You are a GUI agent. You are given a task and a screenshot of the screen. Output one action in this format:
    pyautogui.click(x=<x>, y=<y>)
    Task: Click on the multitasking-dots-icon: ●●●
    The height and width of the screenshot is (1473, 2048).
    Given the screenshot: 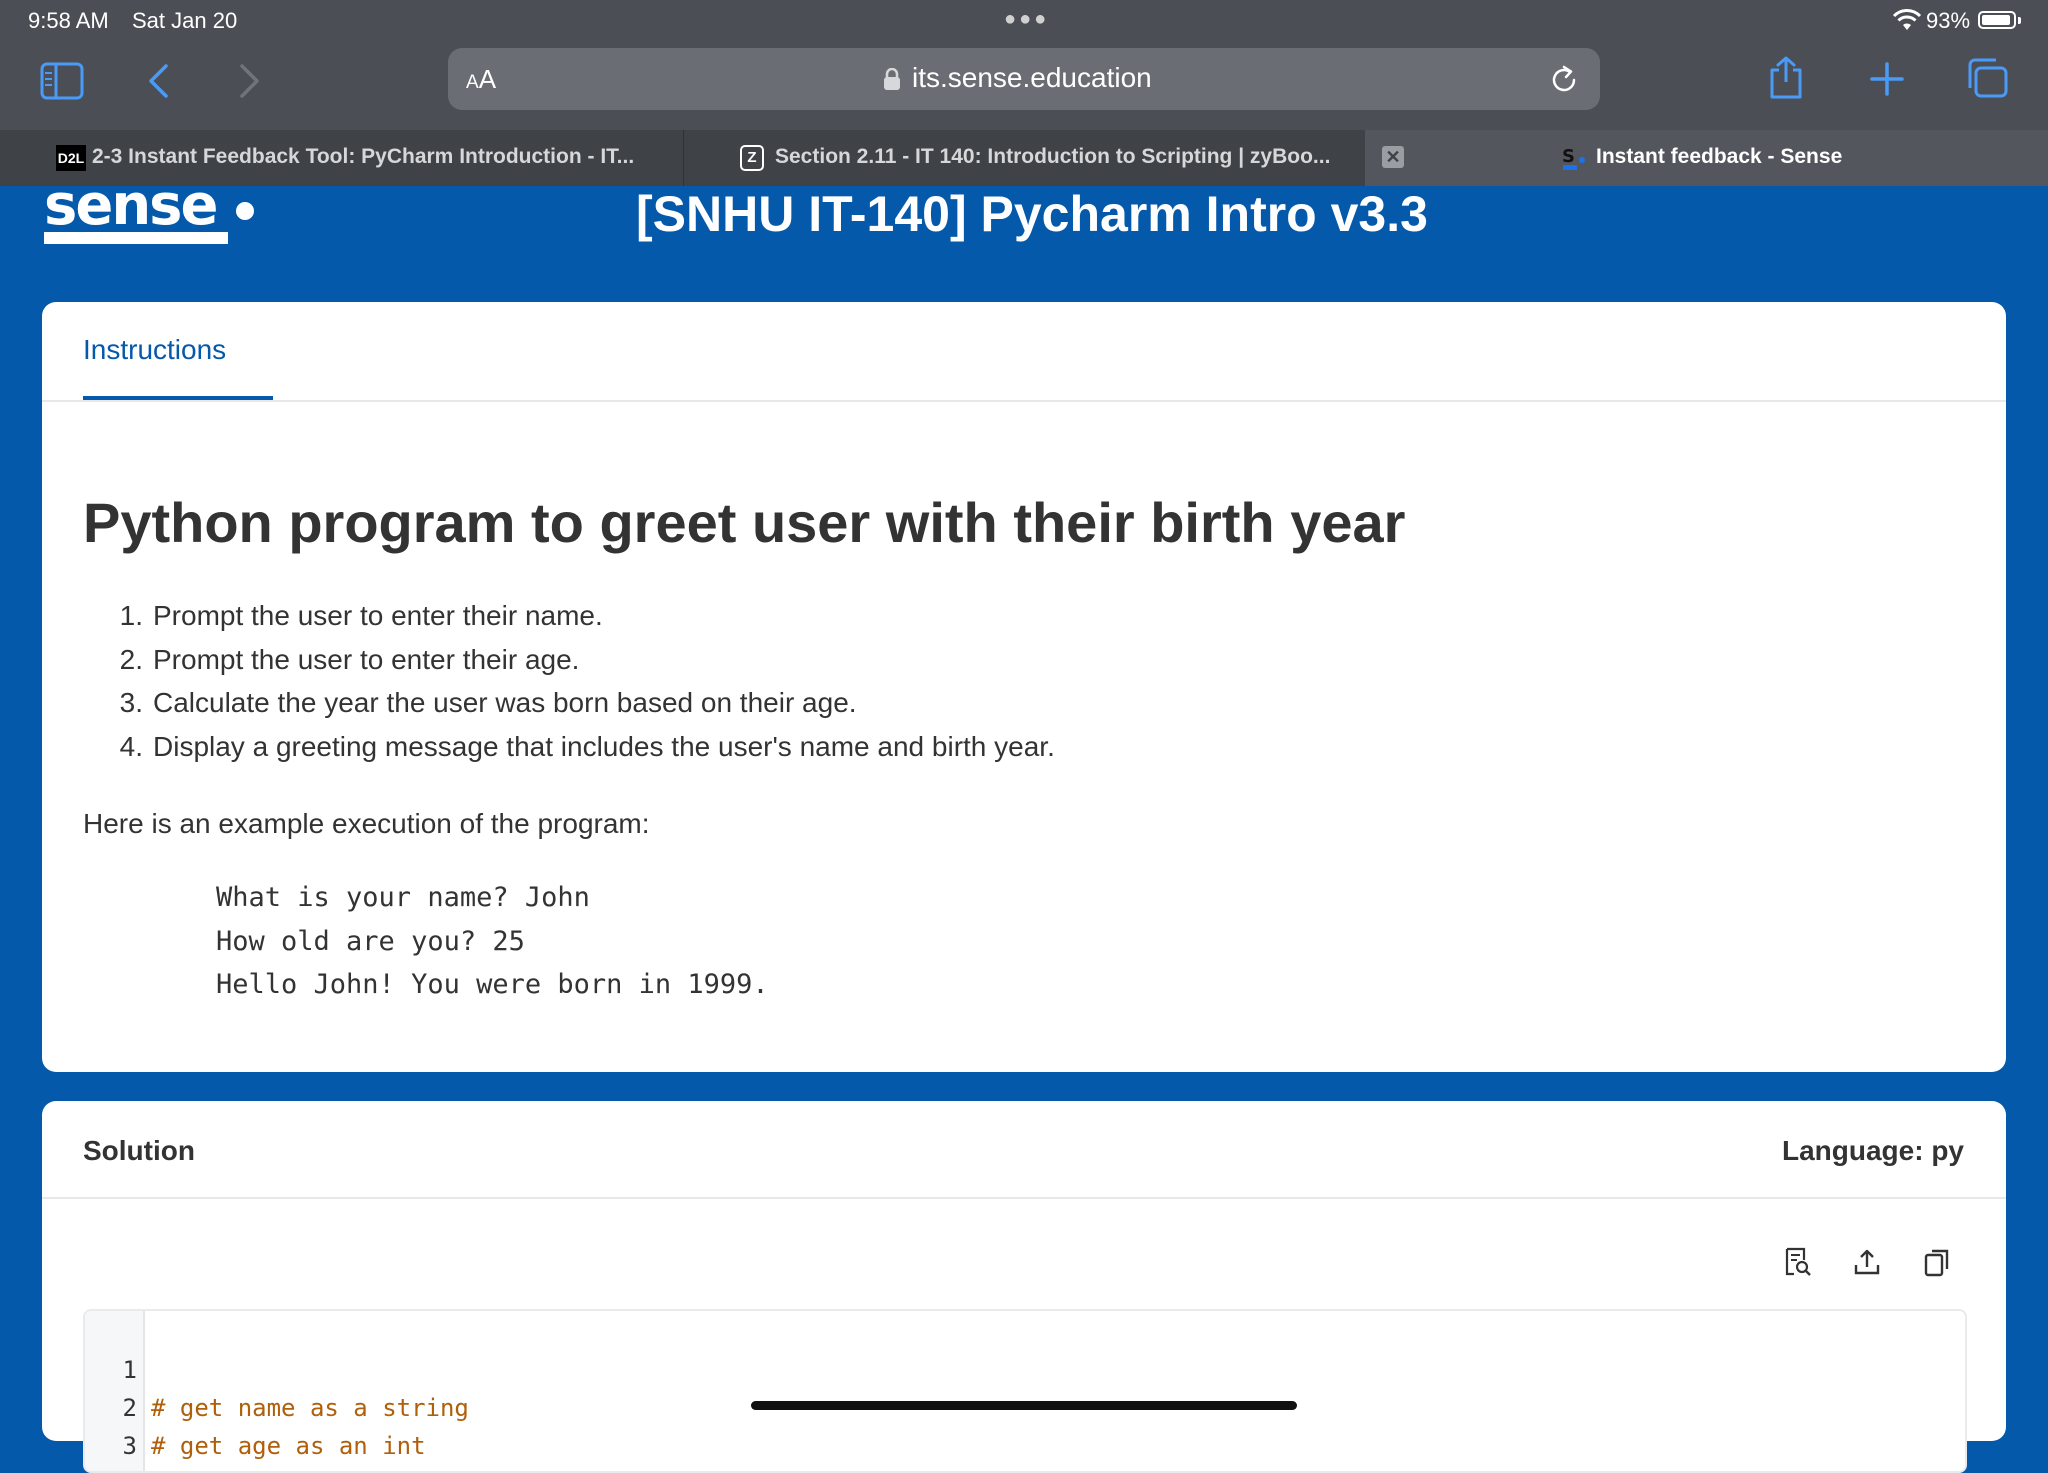 What is the action you would take?
    pyautogui.click(x=1026, y=19)
    